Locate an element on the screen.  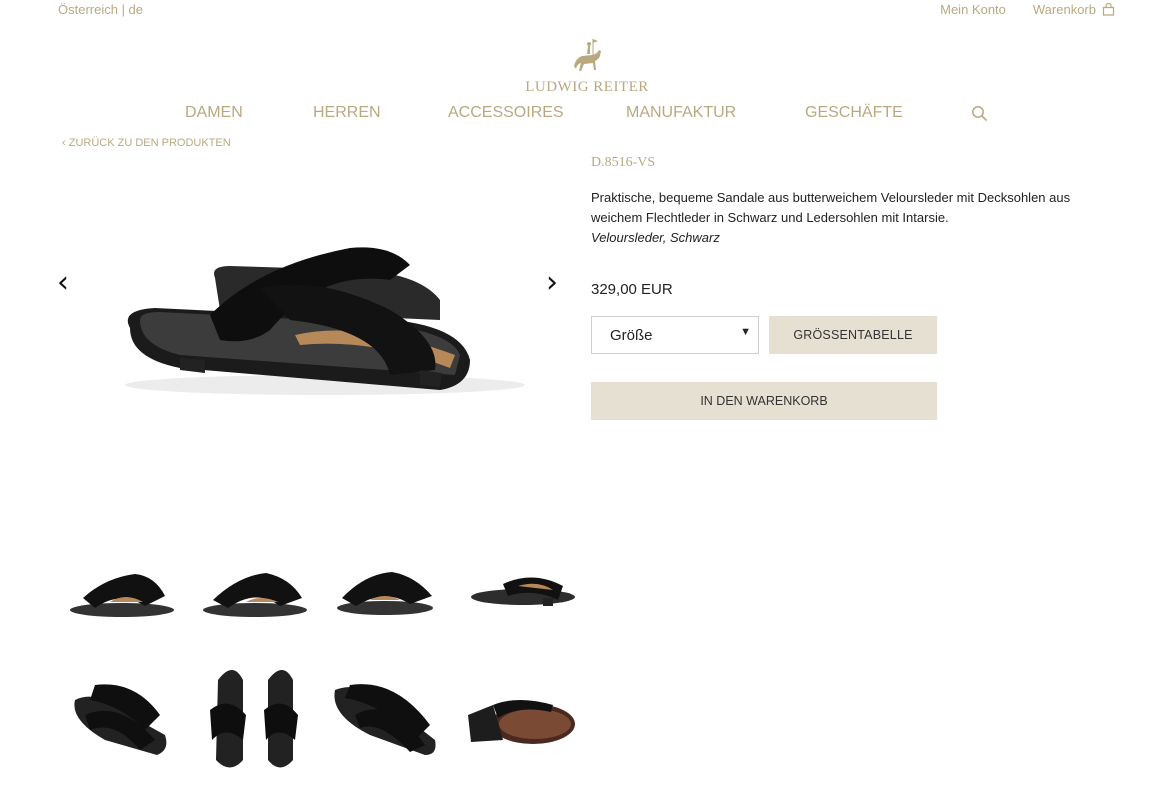
product-material: Veloursleder, Schwarz is located at coordinates (655, 237).